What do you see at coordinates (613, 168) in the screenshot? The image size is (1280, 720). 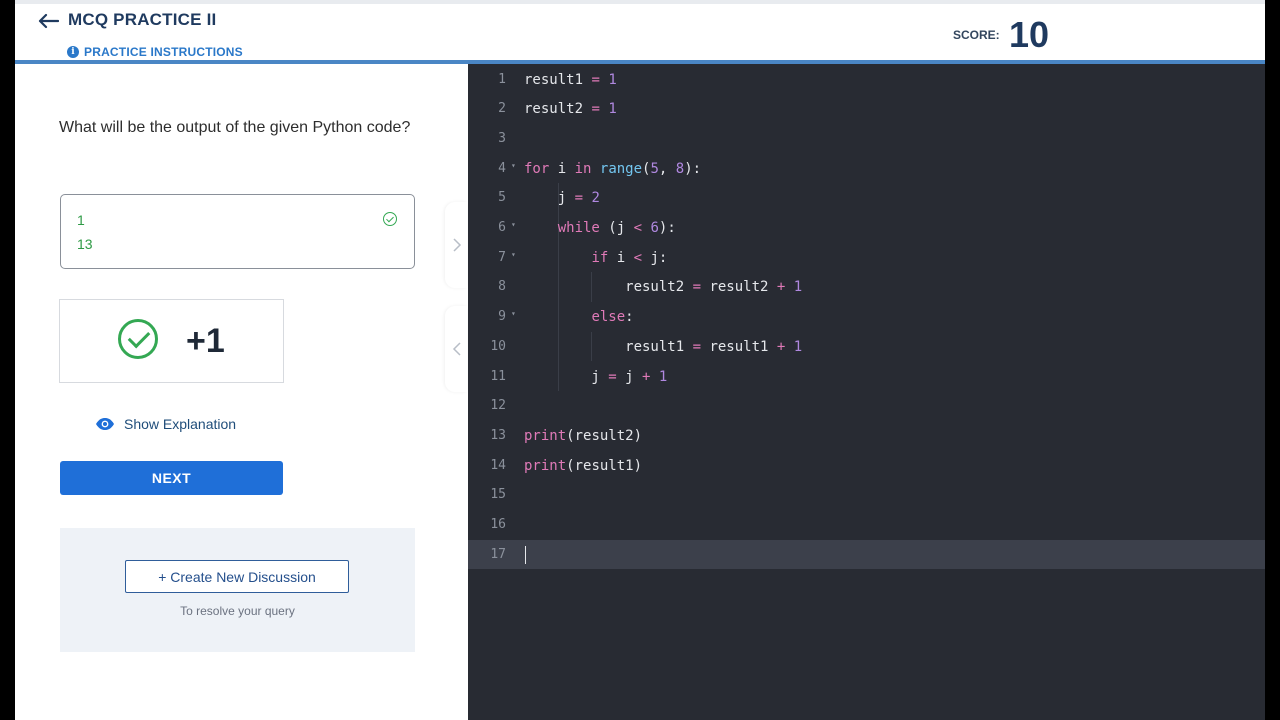 I see `code-text: for i in range(5, 8):` at bounding box center [613, 168].